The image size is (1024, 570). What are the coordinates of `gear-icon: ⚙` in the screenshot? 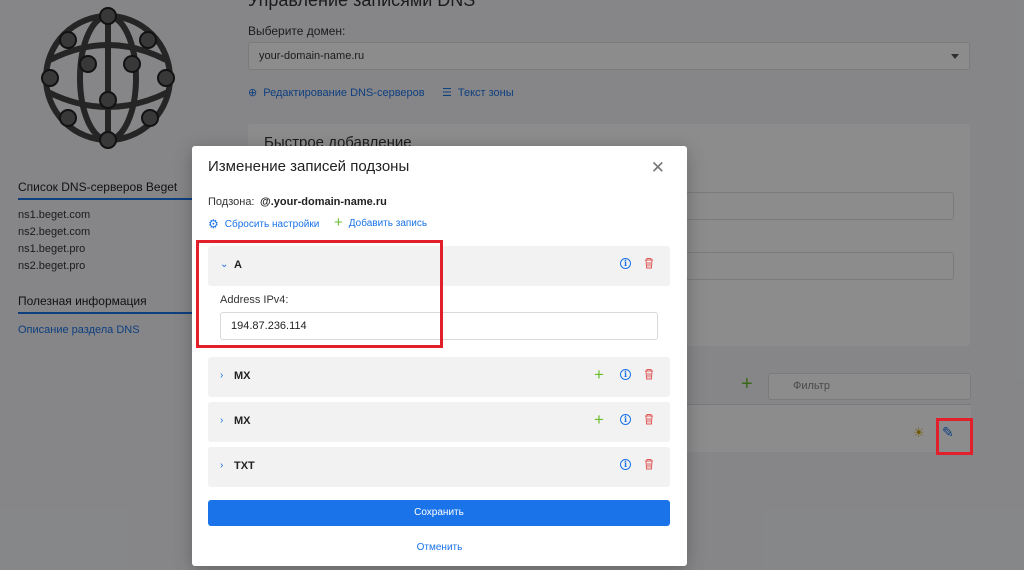 It's located at (213, 224).